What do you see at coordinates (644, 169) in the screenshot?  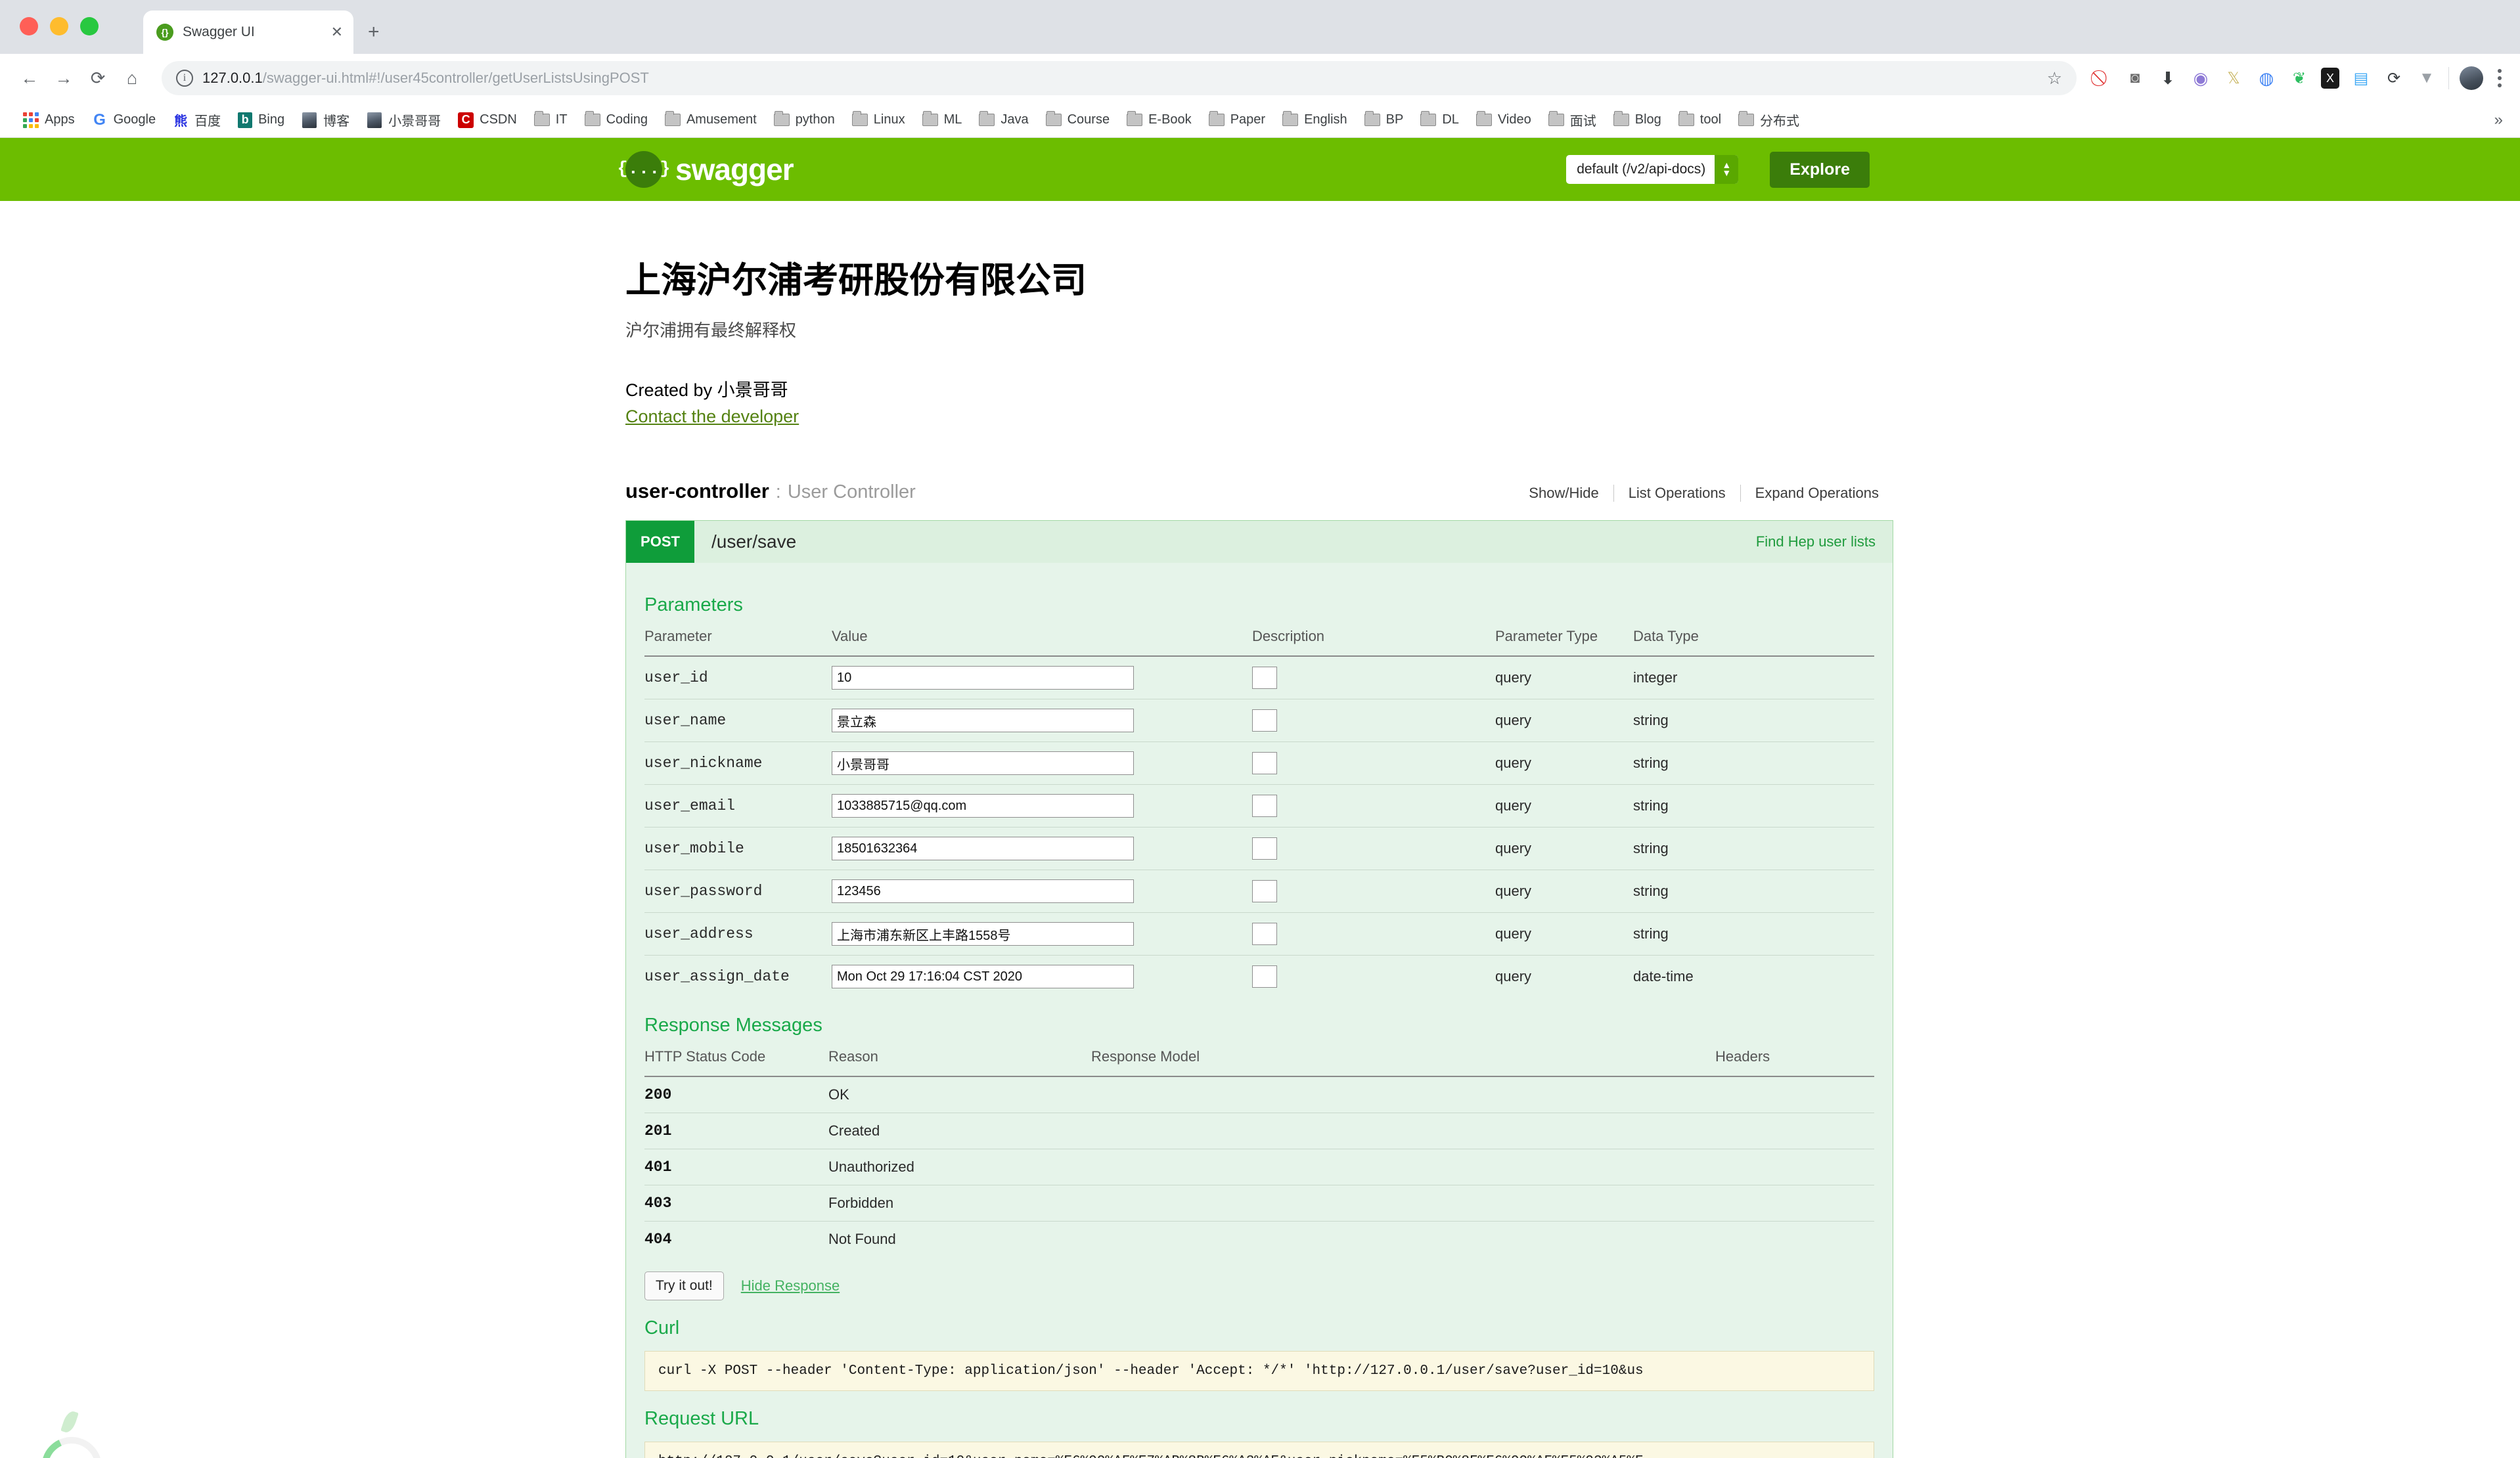 I see `swagger-logo-icon: {...}` at bounding box center [644, 169].